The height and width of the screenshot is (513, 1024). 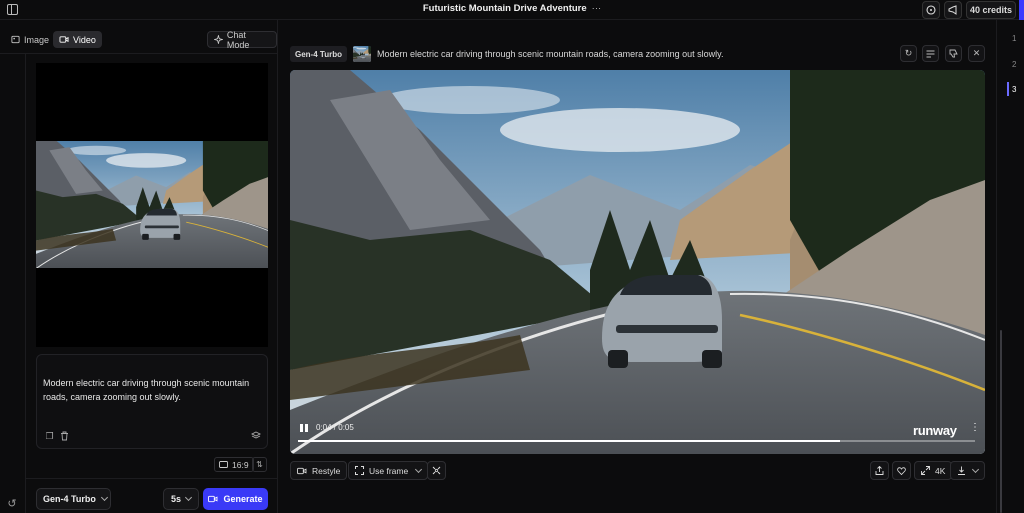 I want to click on swap-button: ⇅, so click(x=259, y=464).